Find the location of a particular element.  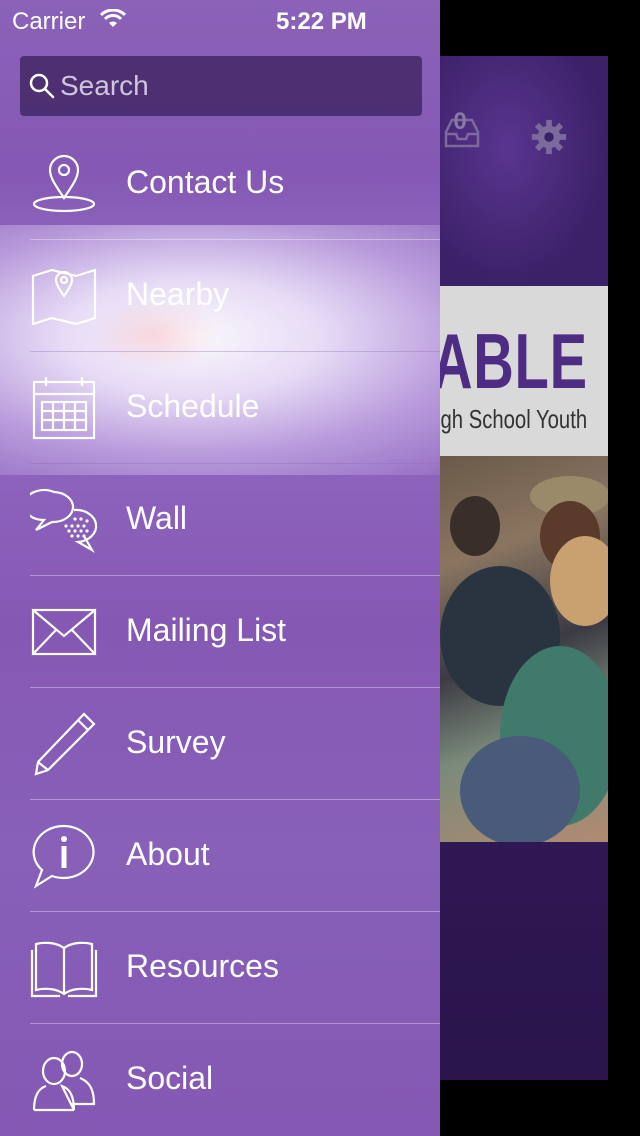

menu-item-mailing-list: Mailing List is located at coordinates (220, 632).